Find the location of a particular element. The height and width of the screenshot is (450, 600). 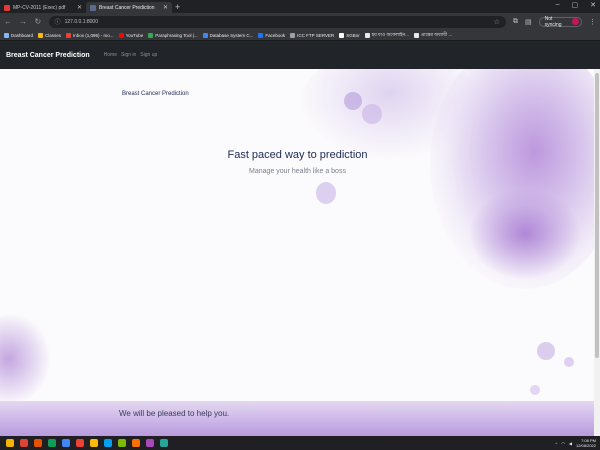

forward-icon: → is located at coordinates (23, 21).